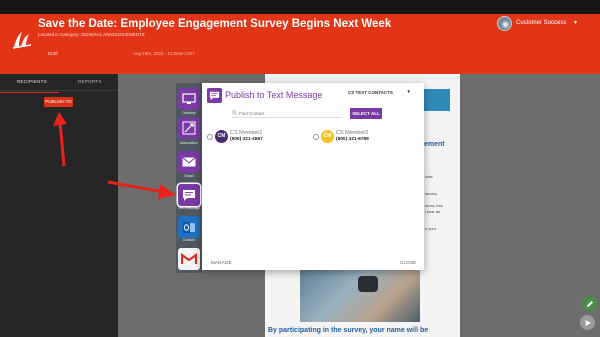  Describe the element at coordinates (189, 208) in the screenshot. I see `channel-label: Text Message` at that location.